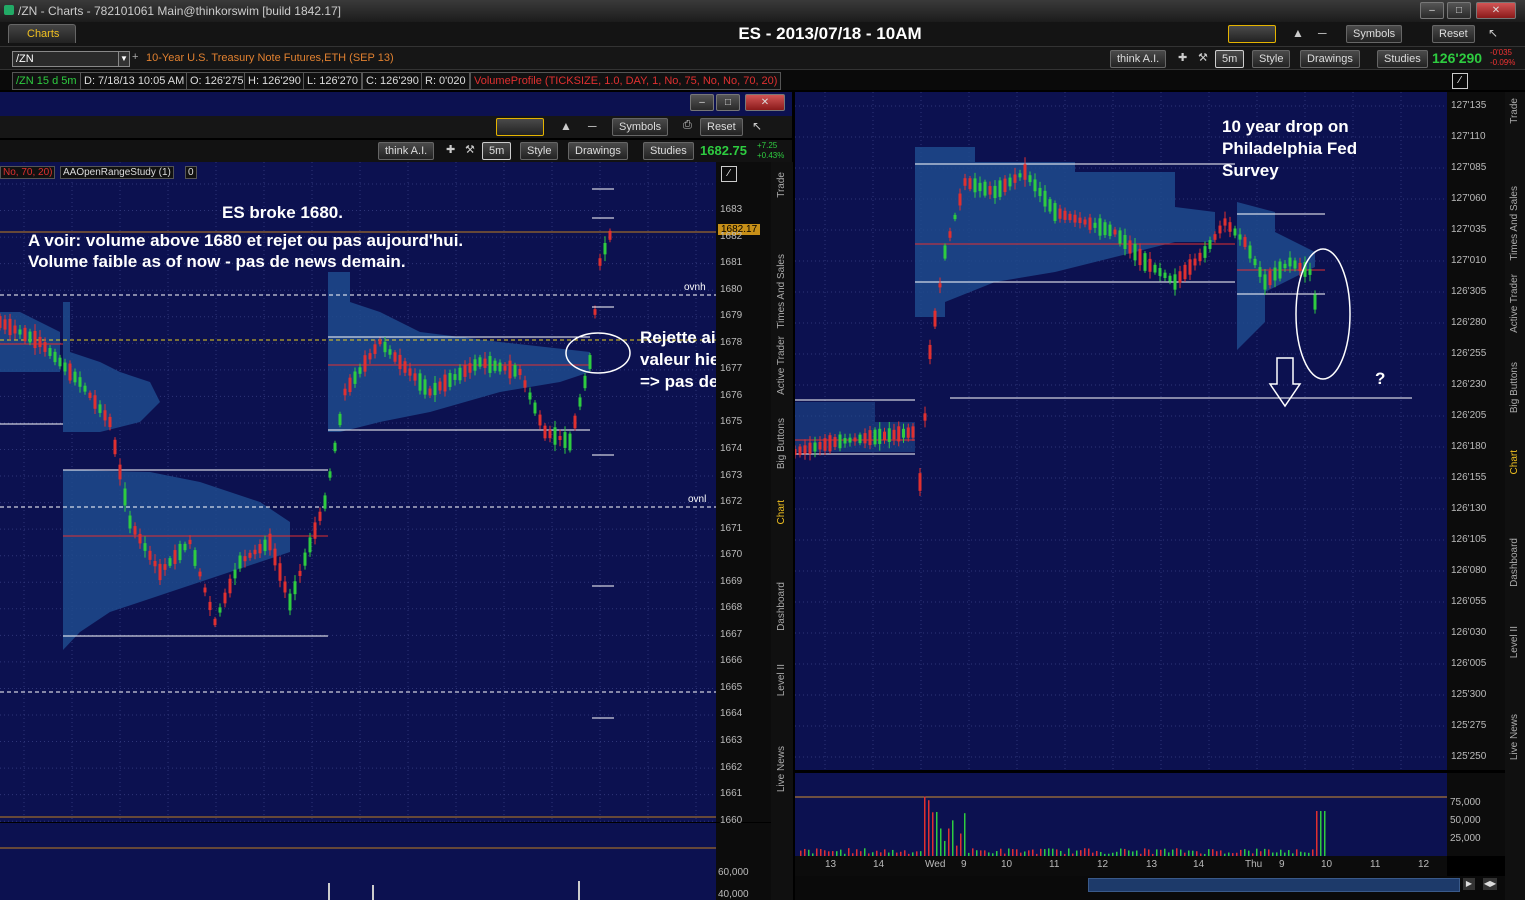 The width and height of the screenshot is (1525, 900). I want to click on symbol-dropdown-icon: ▼, so click(124, 59).